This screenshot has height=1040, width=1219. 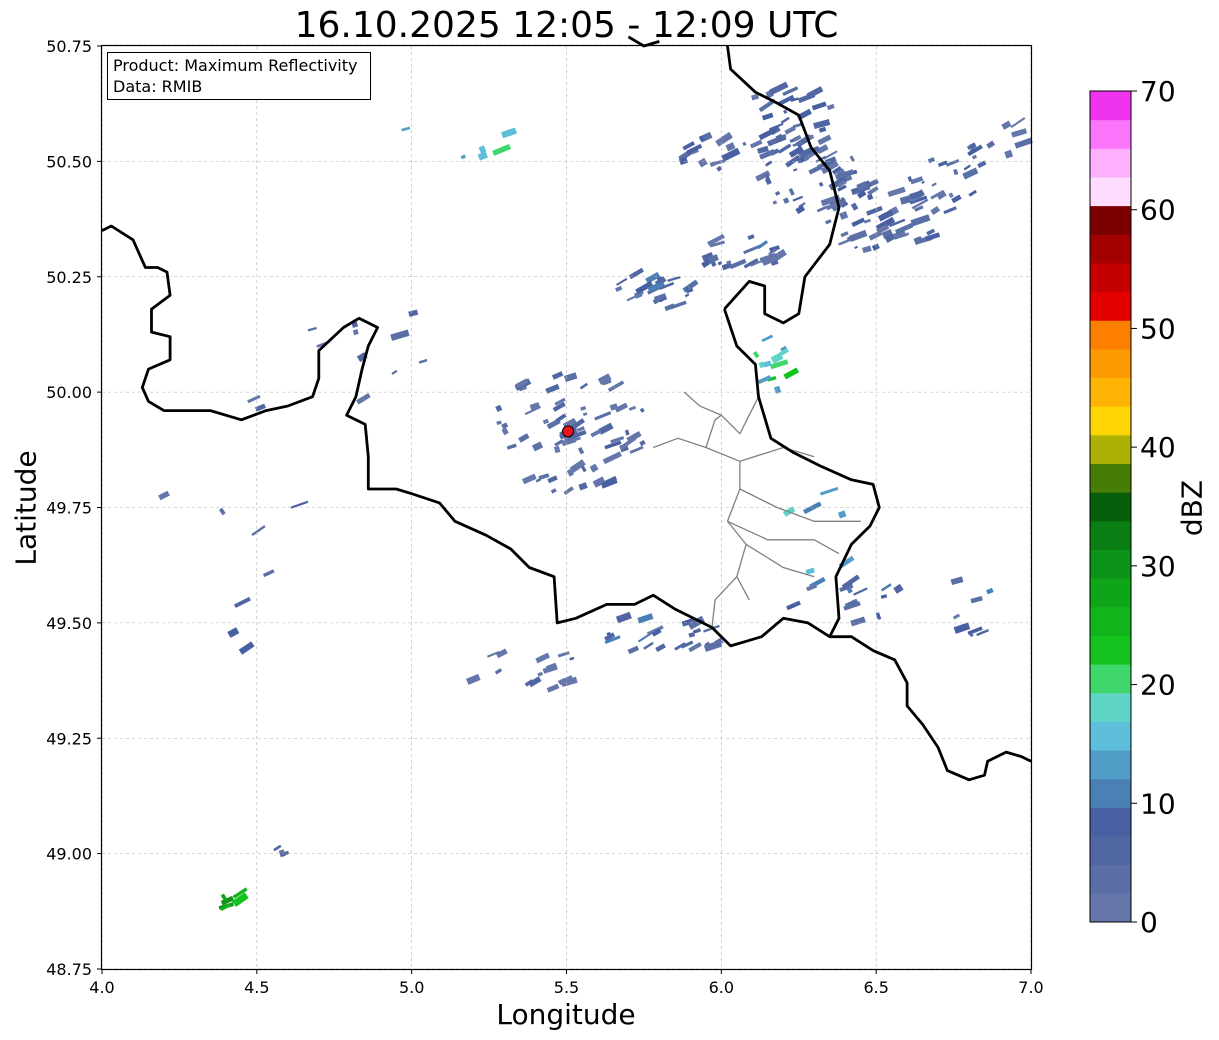 I want to click on y-tick-label: 50.50, so click(x=69, y=161).